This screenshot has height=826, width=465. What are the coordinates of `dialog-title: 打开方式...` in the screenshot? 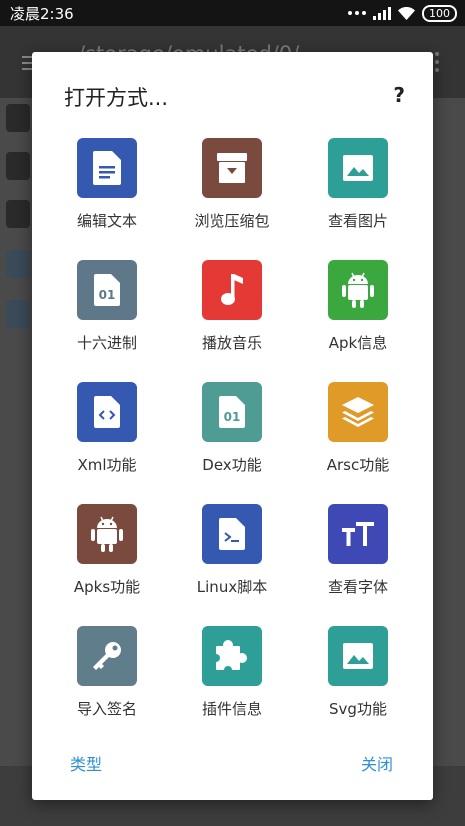 It's located at (116, 98).